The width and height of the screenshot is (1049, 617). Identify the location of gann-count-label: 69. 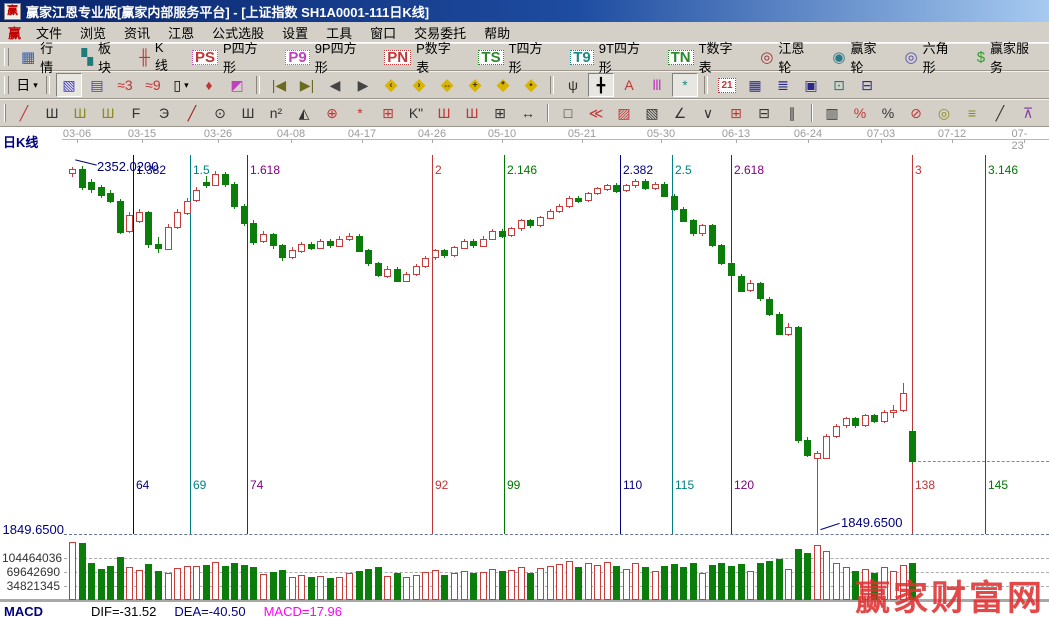
(200, 485).